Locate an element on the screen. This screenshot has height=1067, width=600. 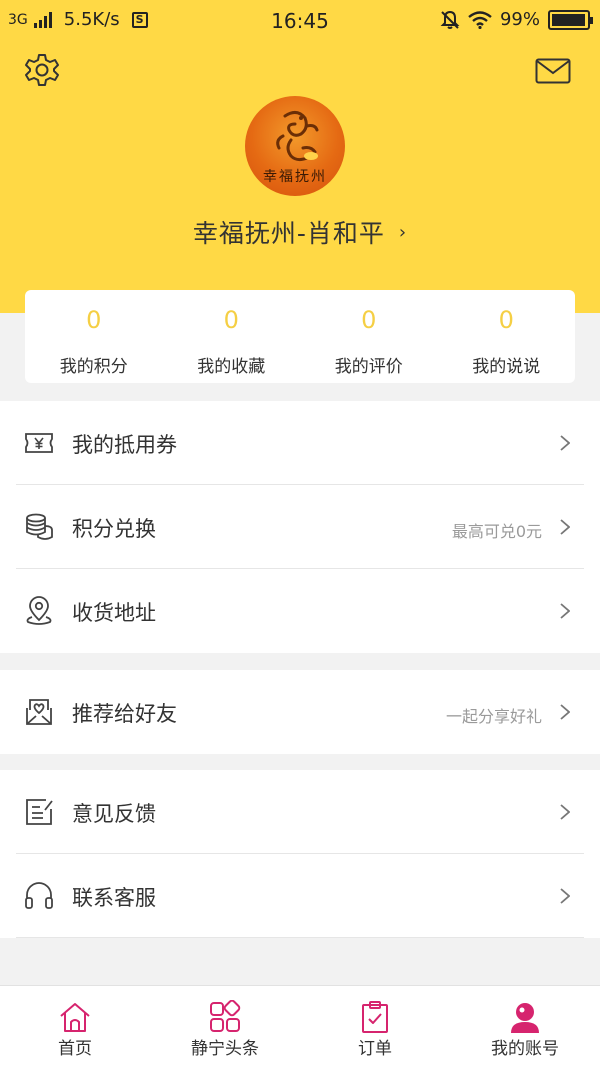
tab-home: 首页 is located at coordinates (75, 1026).